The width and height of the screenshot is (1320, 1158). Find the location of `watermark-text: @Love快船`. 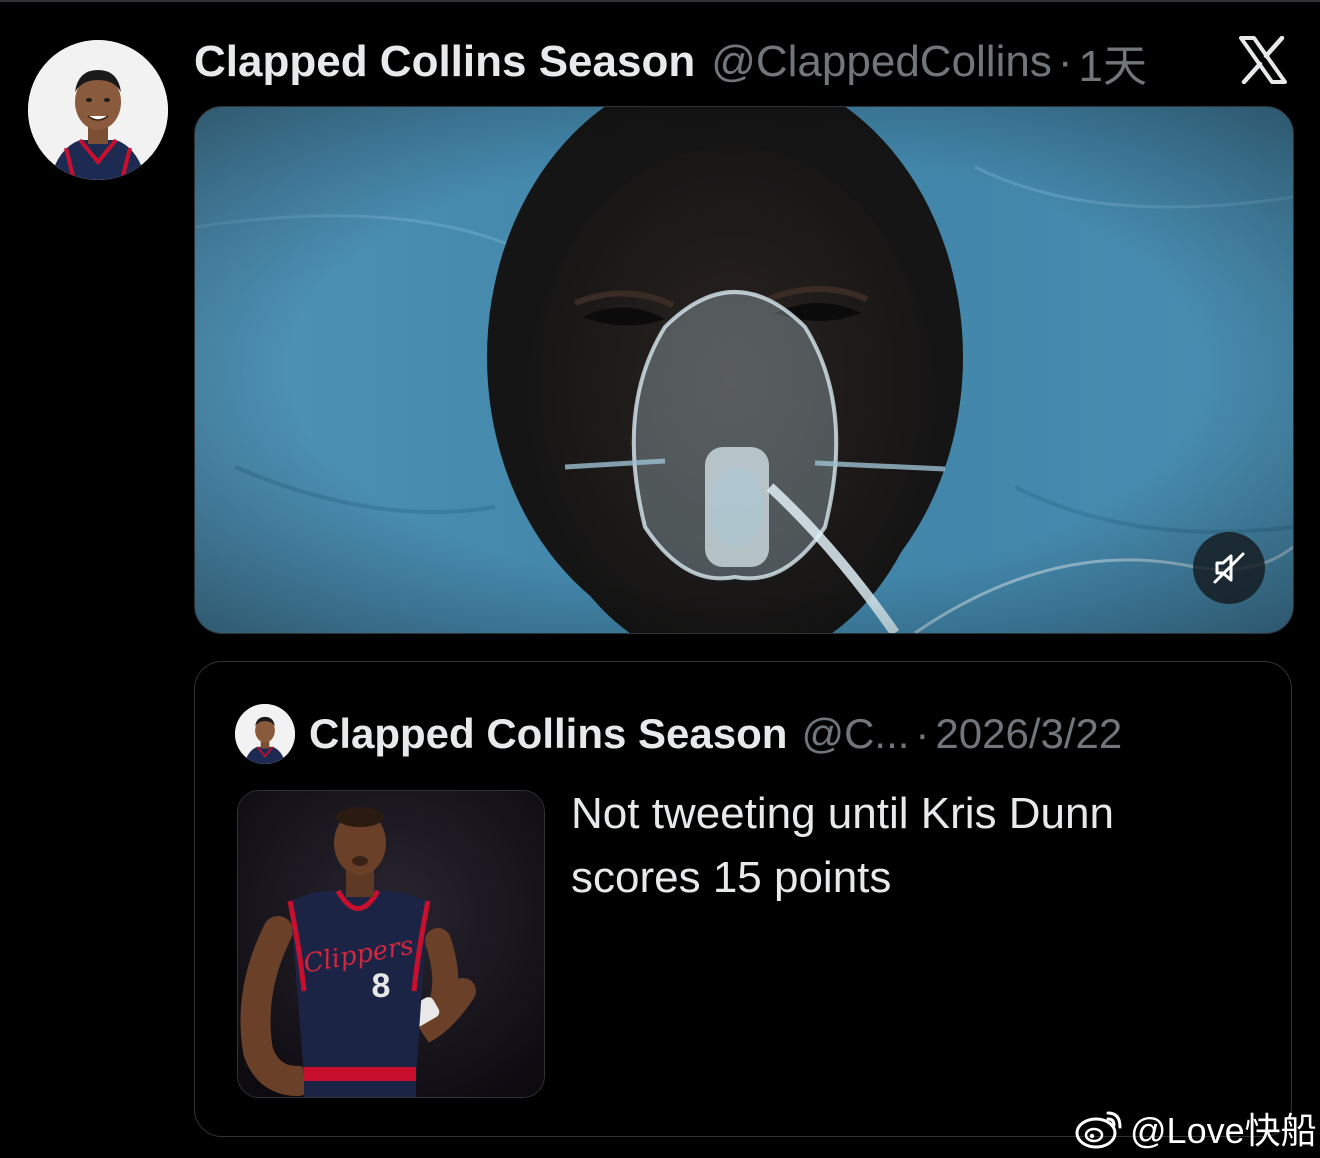

watermark-text: @Love快船 is located at coordinates (1223, 1130).